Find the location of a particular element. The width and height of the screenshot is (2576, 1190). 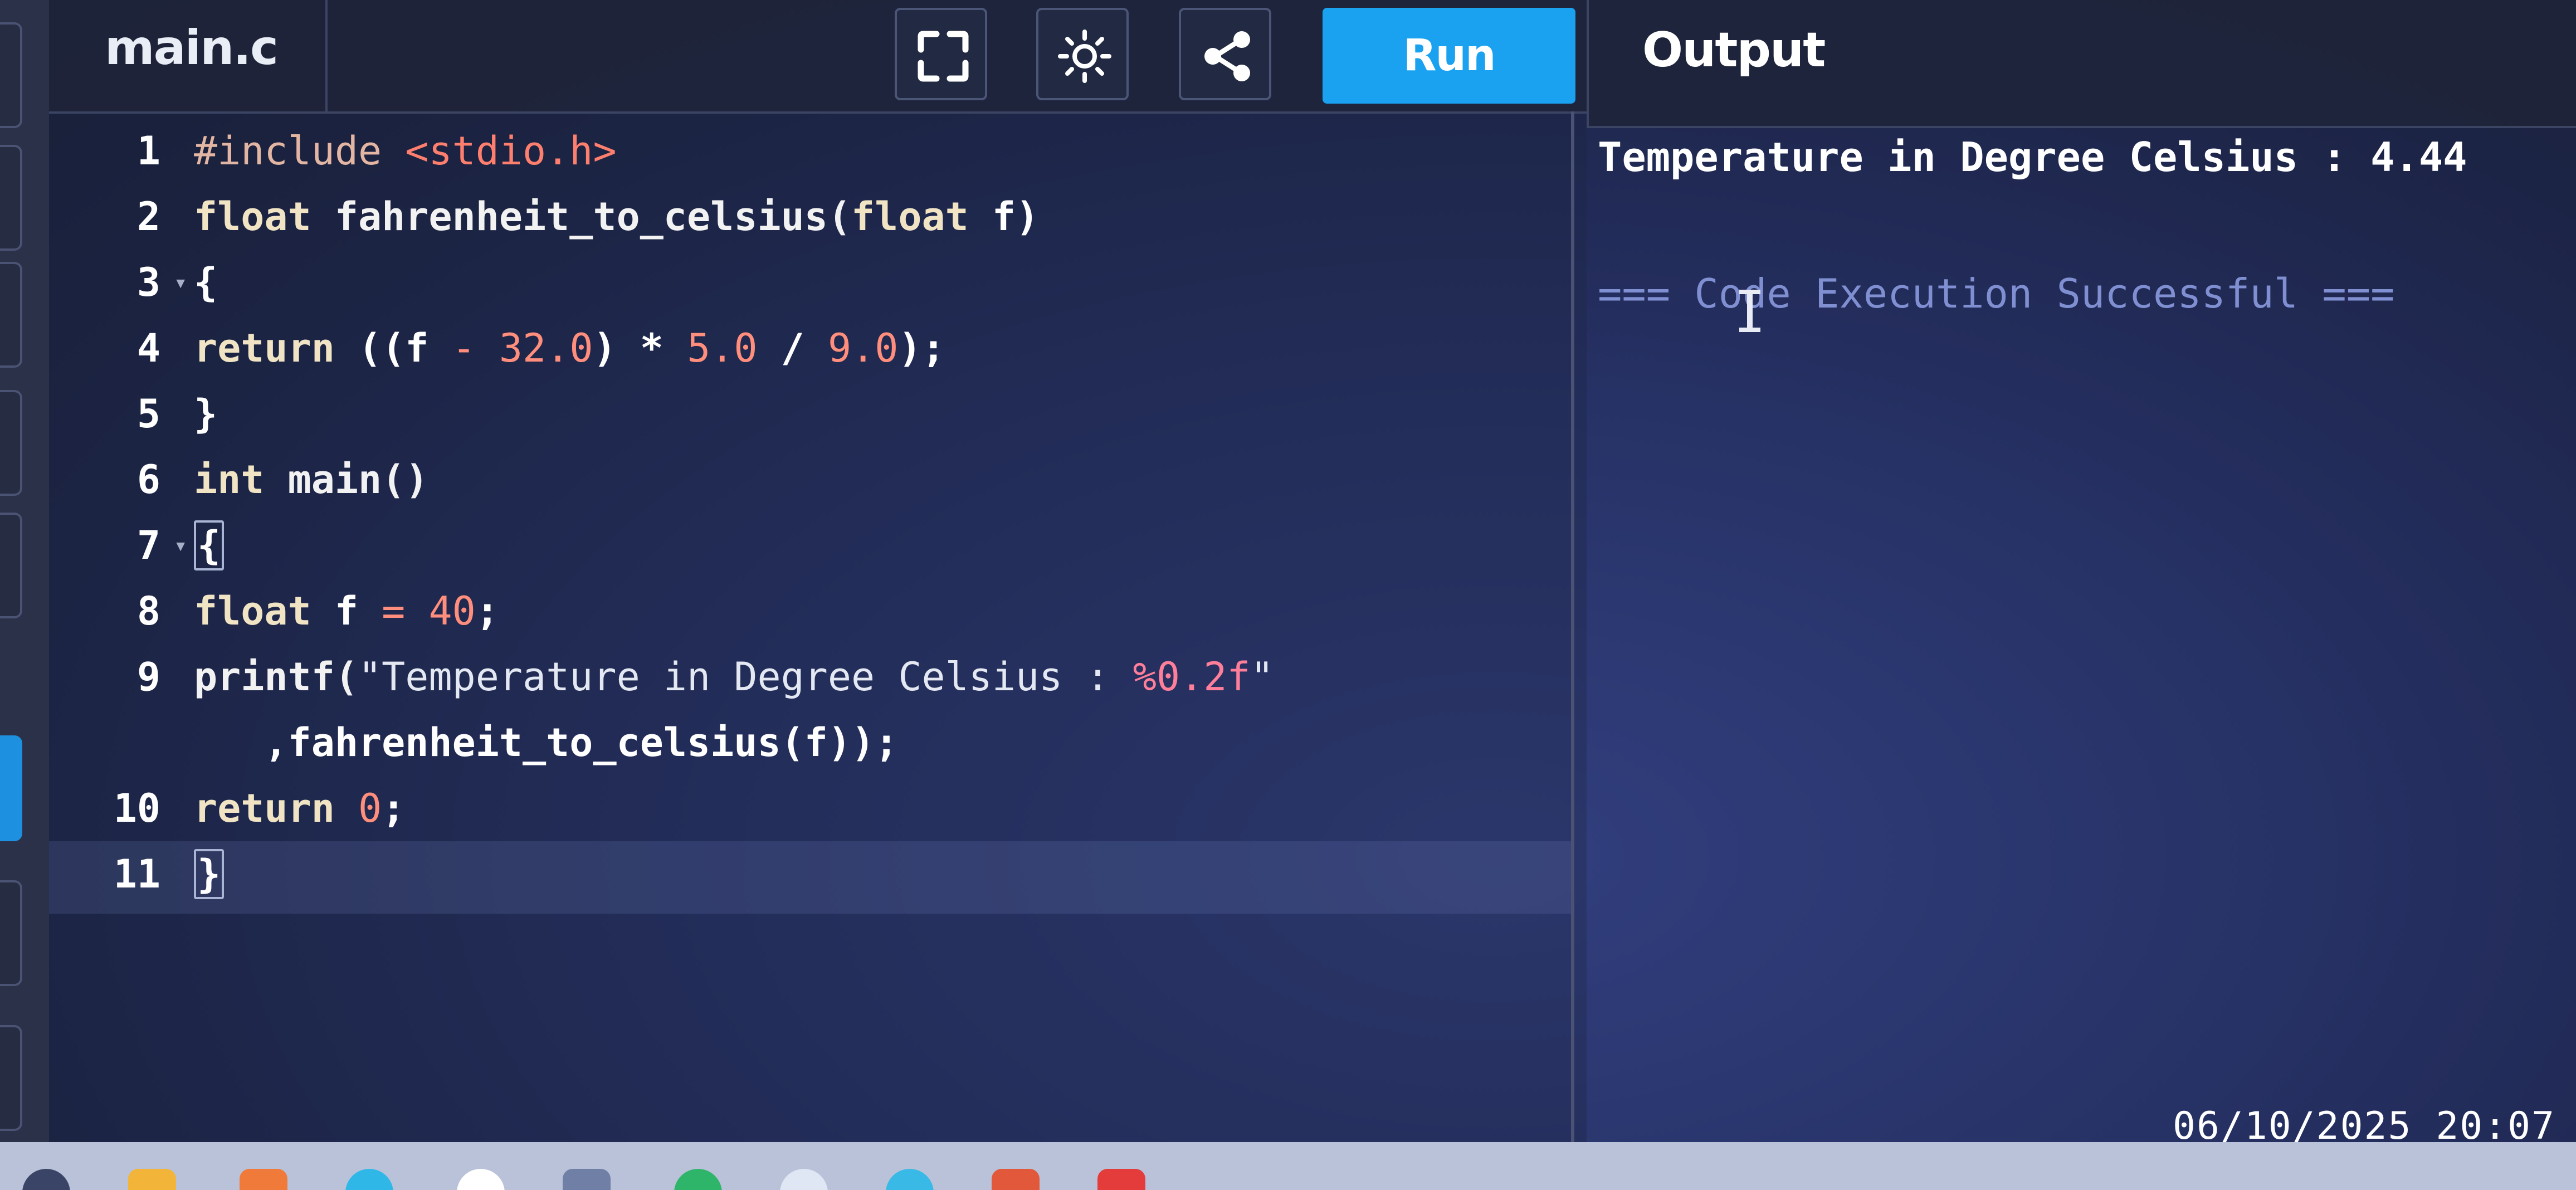

line-number: 9 is located at coordinates (148, 677).